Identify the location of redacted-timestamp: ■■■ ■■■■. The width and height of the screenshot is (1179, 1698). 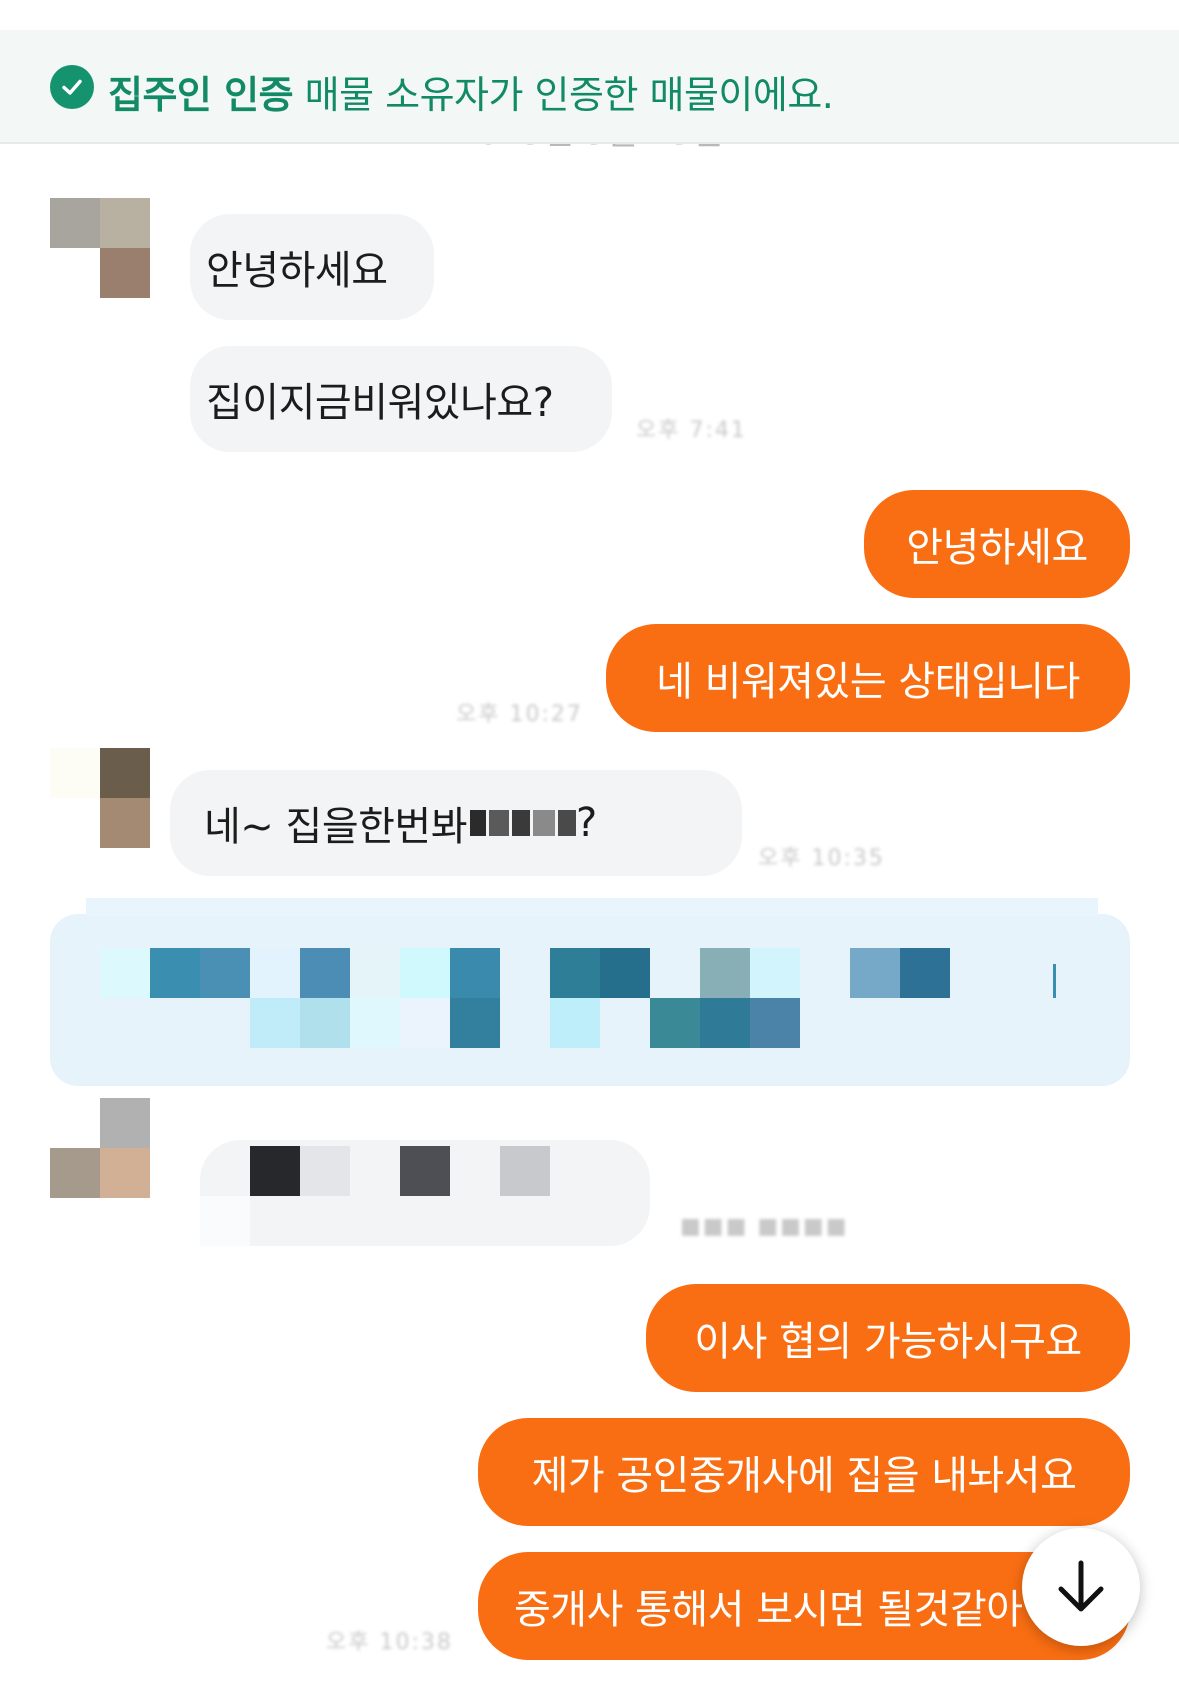
(764, 1226).